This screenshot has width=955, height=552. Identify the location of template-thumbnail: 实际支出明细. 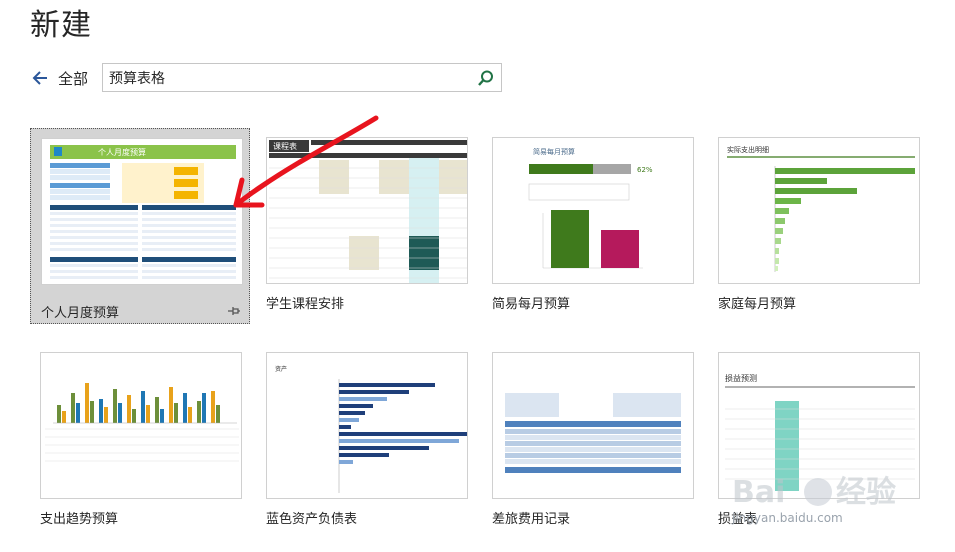
(819, 210).